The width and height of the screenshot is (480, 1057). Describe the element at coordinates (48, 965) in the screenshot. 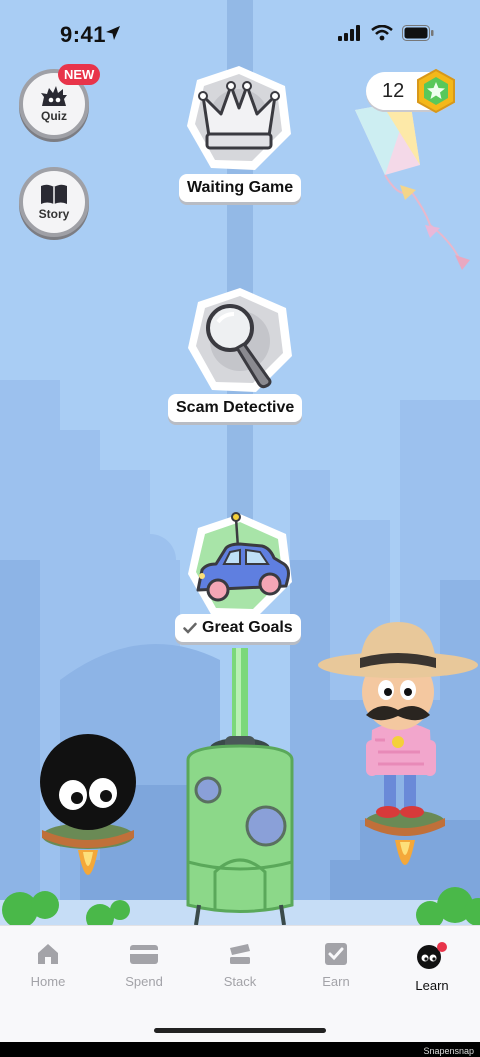

I see `tab-home: Home` at that location.